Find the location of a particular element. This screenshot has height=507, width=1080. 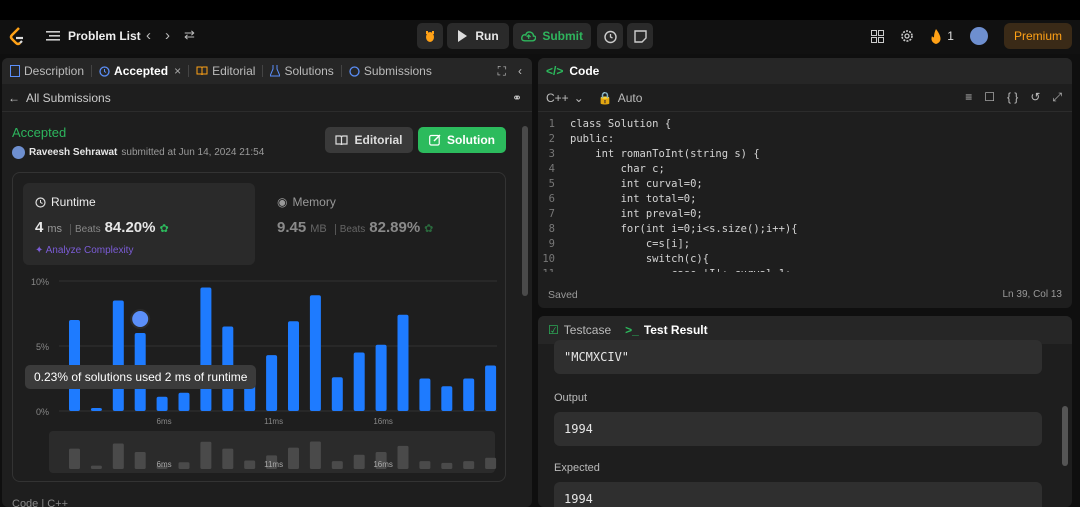

debug-button is located at coordinates (430, 36).